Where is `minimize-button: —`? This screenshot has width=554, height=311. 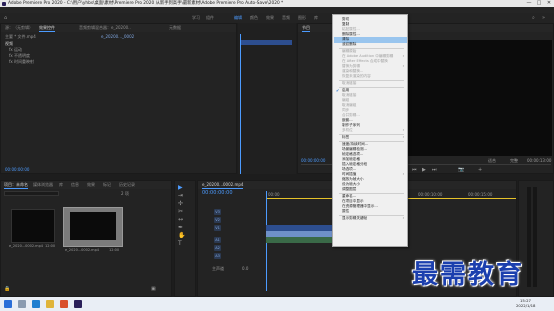 minimize-button: — is located at coordinates (529, 3).